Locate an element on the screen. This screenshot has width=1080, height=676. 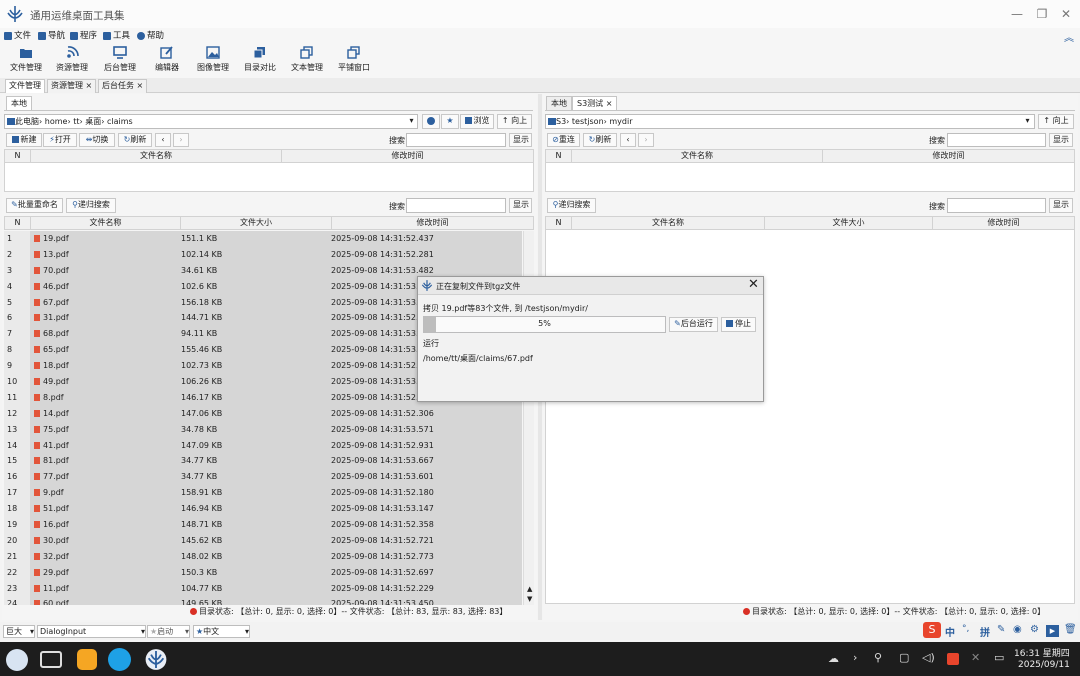
sogou-tray-icon is located at coordinates (953, 659).